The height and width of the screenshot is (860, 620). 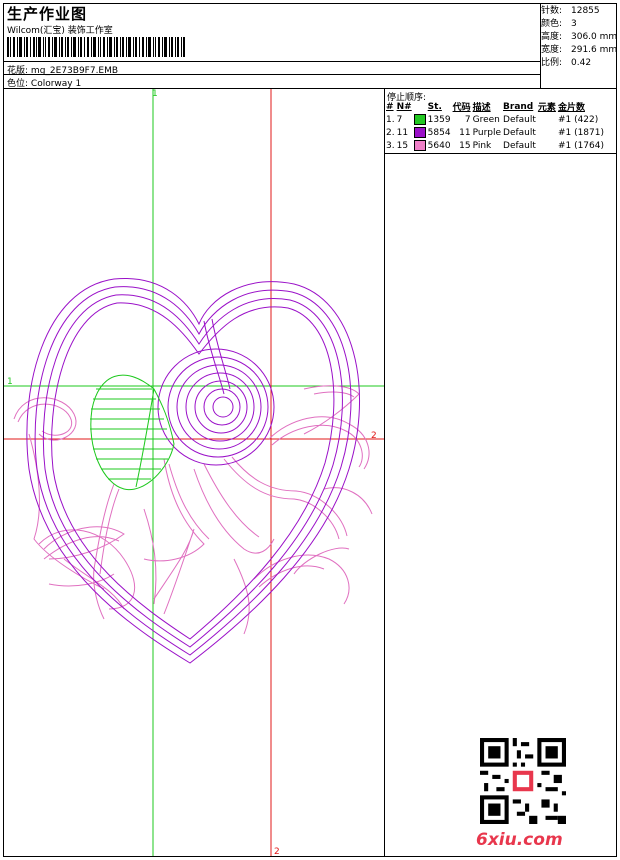 I want to click on design-file-row: 花版: mg_2E73B9F7.EMB, so click(x=62, y=69).